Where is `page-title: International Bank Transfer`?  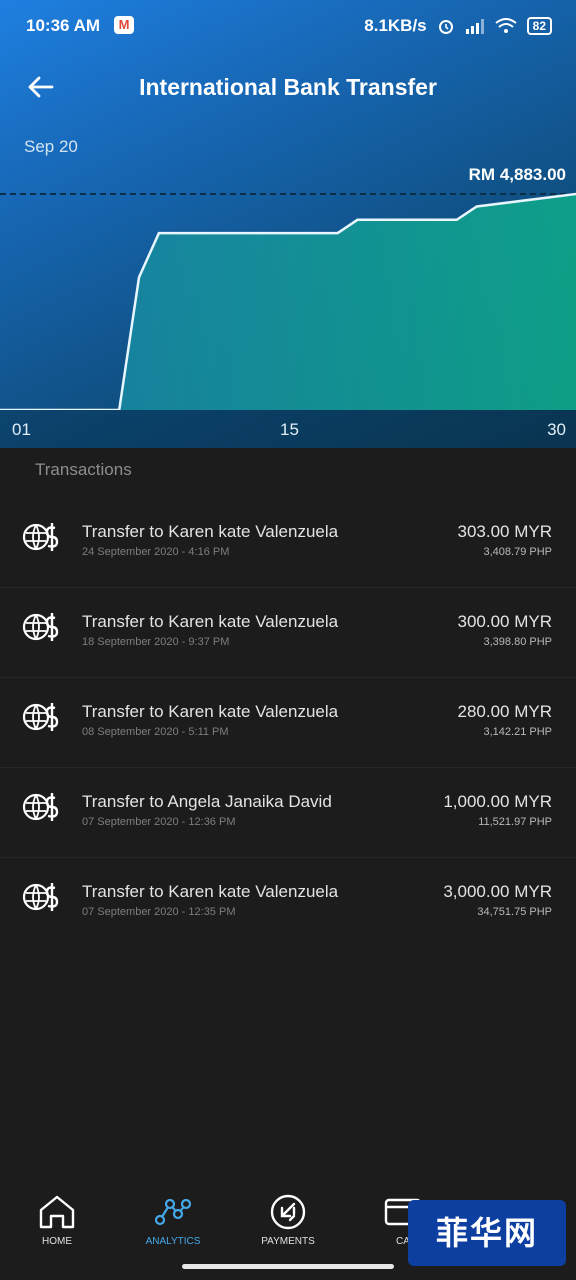
page-title: International Bank Transfer is located at coordinates (288, 87).